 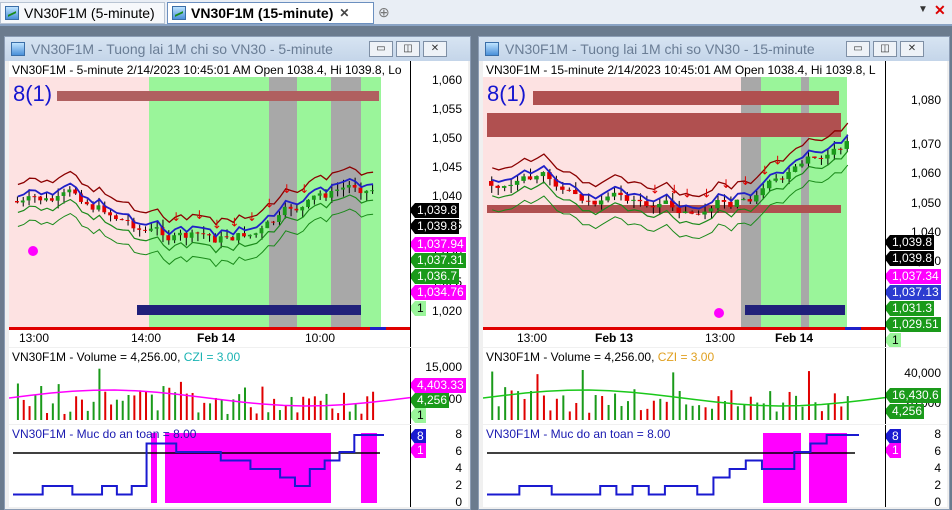 What do you see at coordinates (438, 292) in the screenshot?
I see `price-tag: 1,034.76` at bounding box center [438, 292].